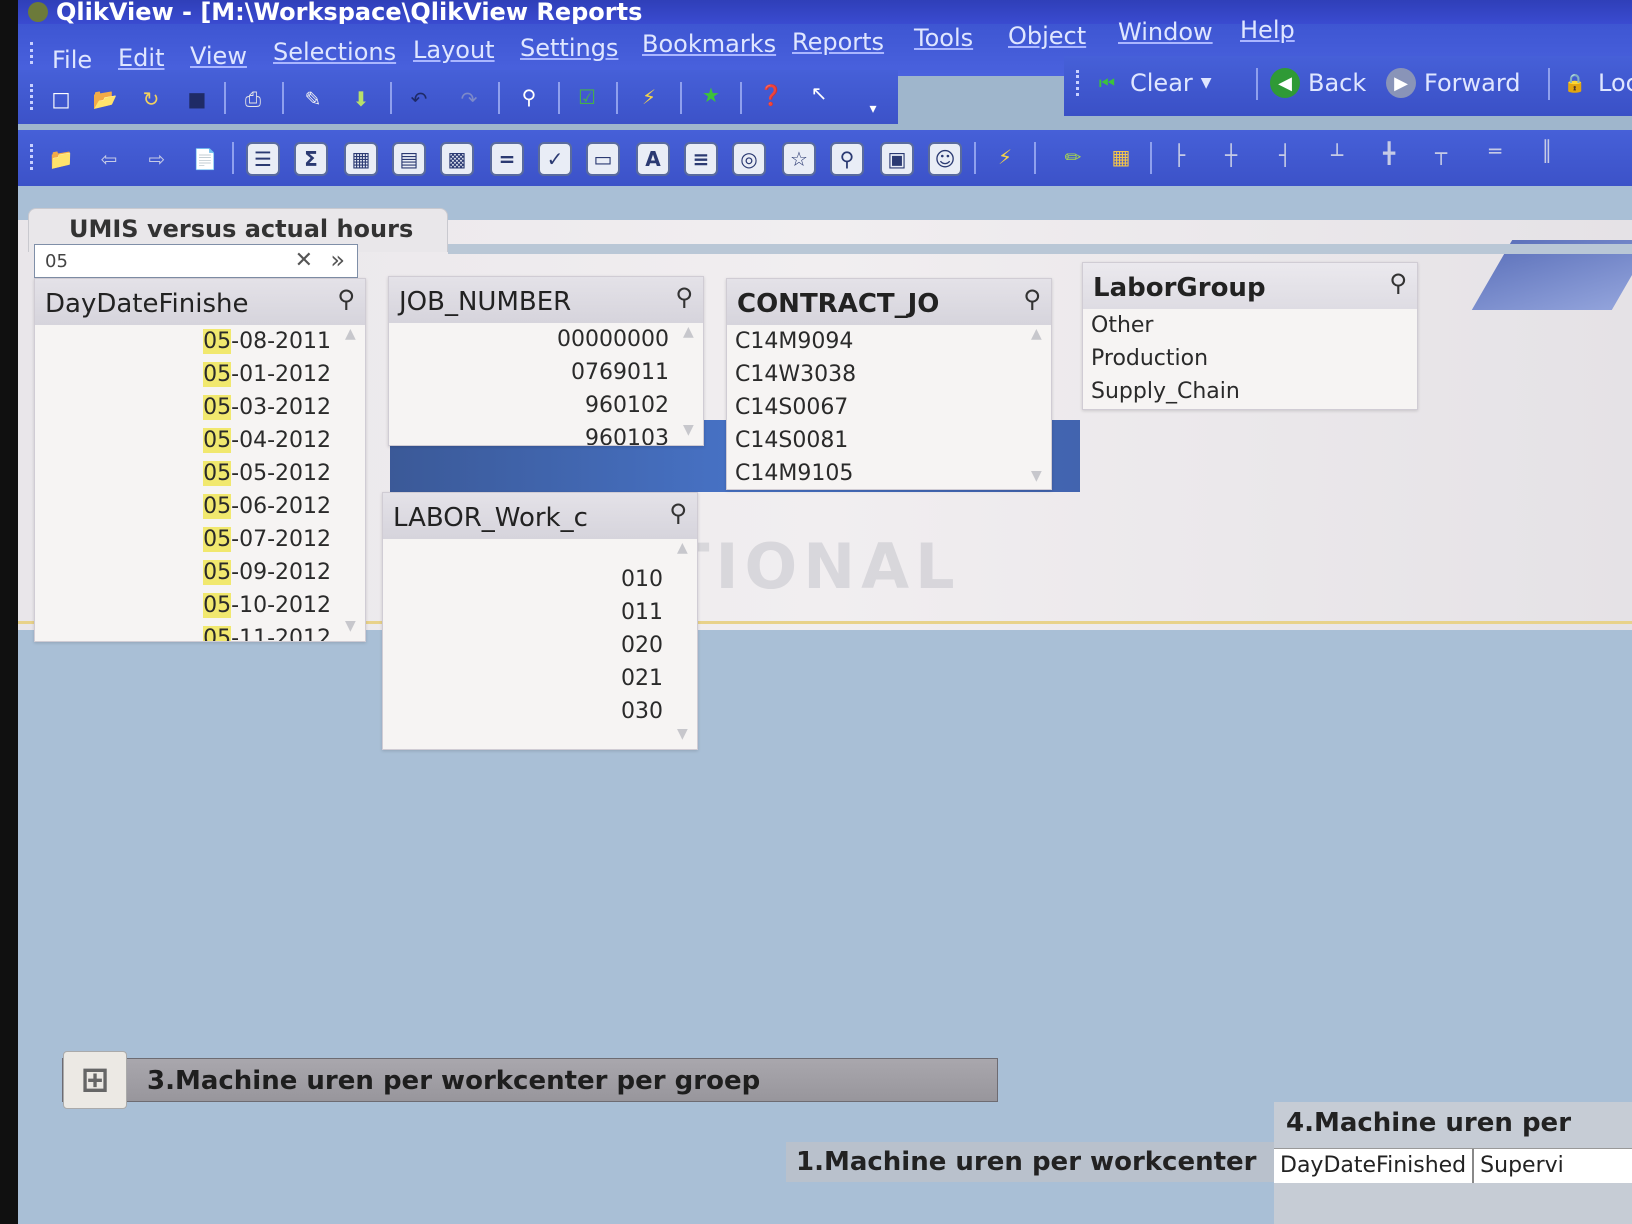 The height and width of the screenshot is (1224, 1632). Describe the element at coordinates (1031, 1162) in the screenshot. I see `chart-machine-uren-per-workcenter: 1.Machine uren per workcenter` at that location.